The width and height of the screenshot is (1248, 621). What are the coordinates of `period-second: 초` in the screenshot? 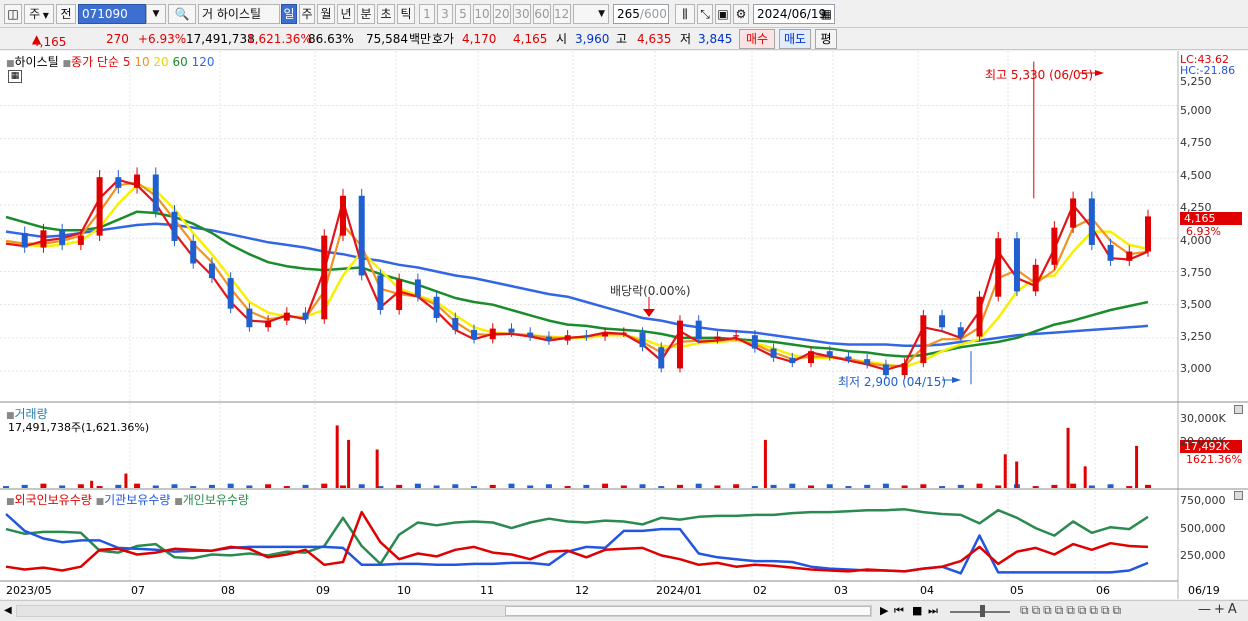 It's located at (386, 14).